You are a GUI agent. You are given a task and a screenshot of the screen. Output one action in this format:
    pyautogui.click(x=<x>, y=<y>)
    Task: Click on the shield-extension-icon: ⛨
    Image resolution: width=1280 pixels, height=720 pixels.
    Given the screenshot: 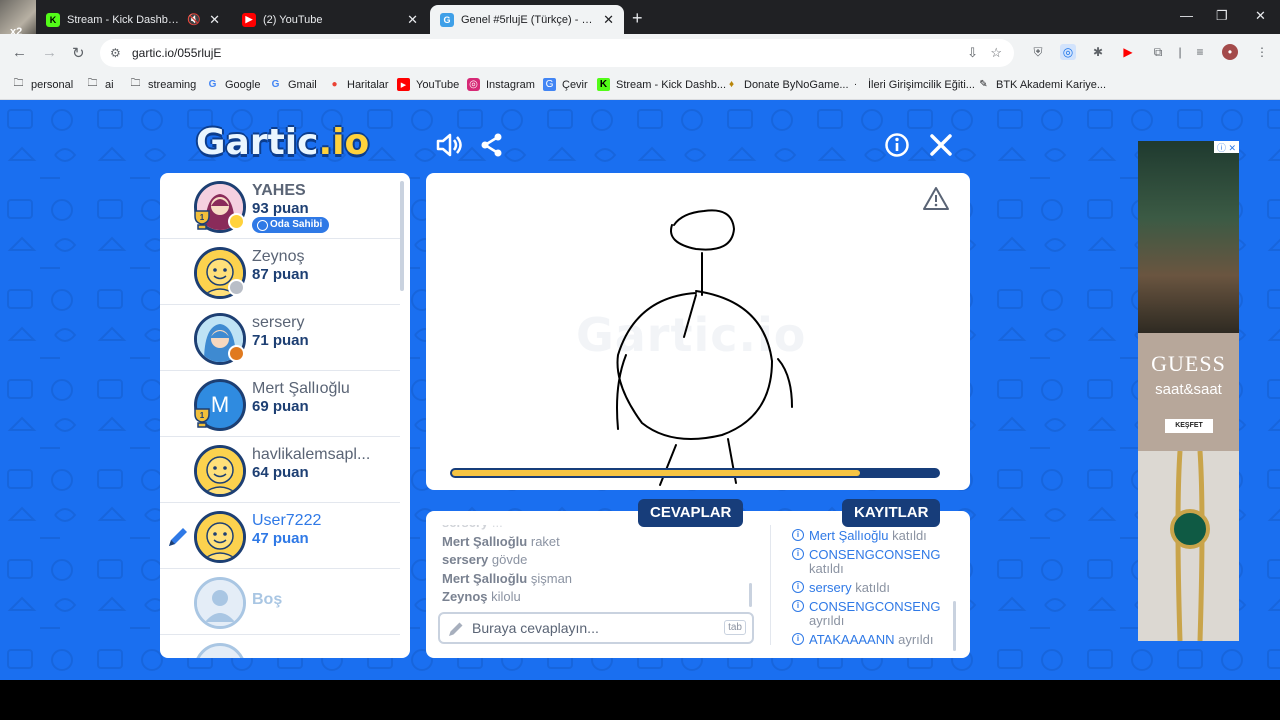 What is the action you would take?
    pyautogui.click(x=1038, y=52)
    